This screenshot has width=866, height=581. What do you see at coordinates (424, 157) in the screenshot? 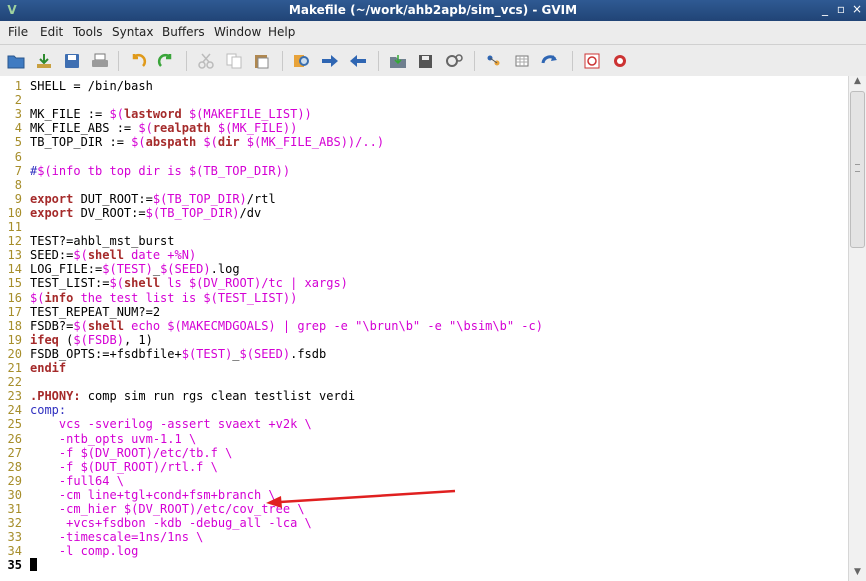
I see `code-line: 6` at bounding box center [424, 157].